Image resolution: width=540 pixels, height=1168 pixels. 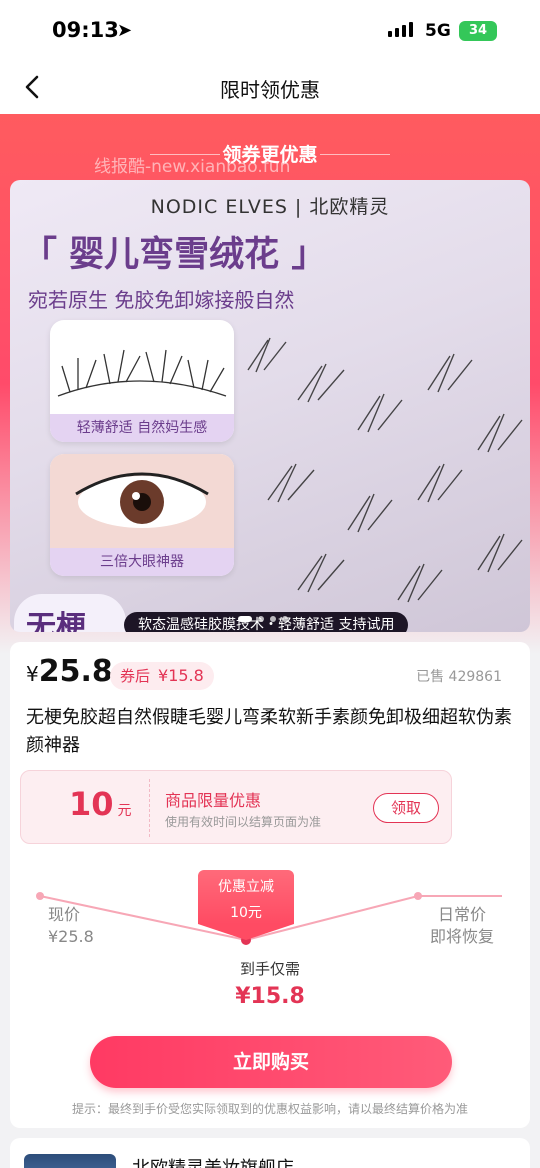 What do you see at coordinates (270, 207) in the screenshot?
I see `brand-name: NODIC ELVES | 北欧精灵` at bounding box center [270, 207].